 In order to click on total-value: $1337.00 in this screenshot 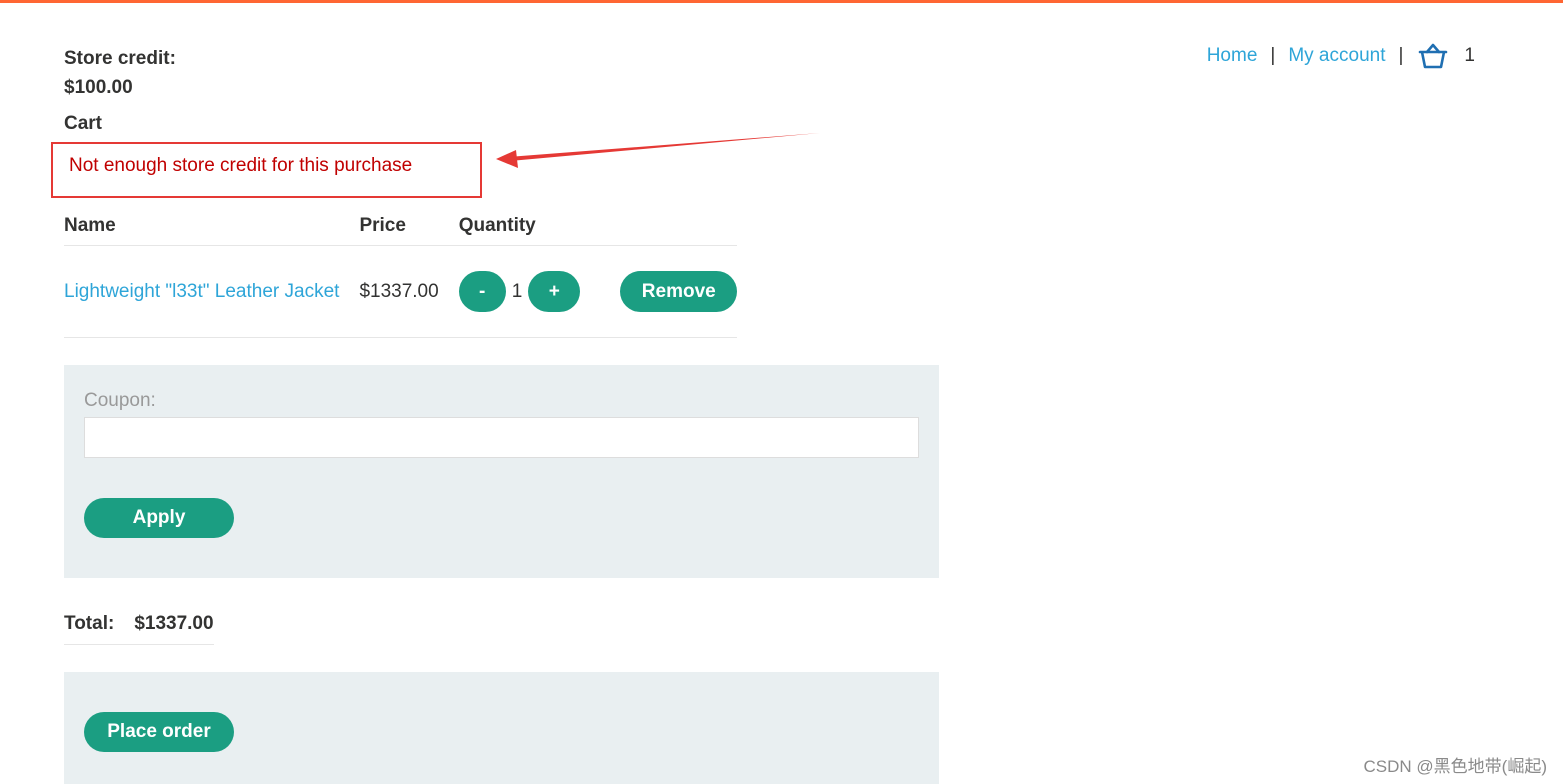, I will do `click(174, 624)`.